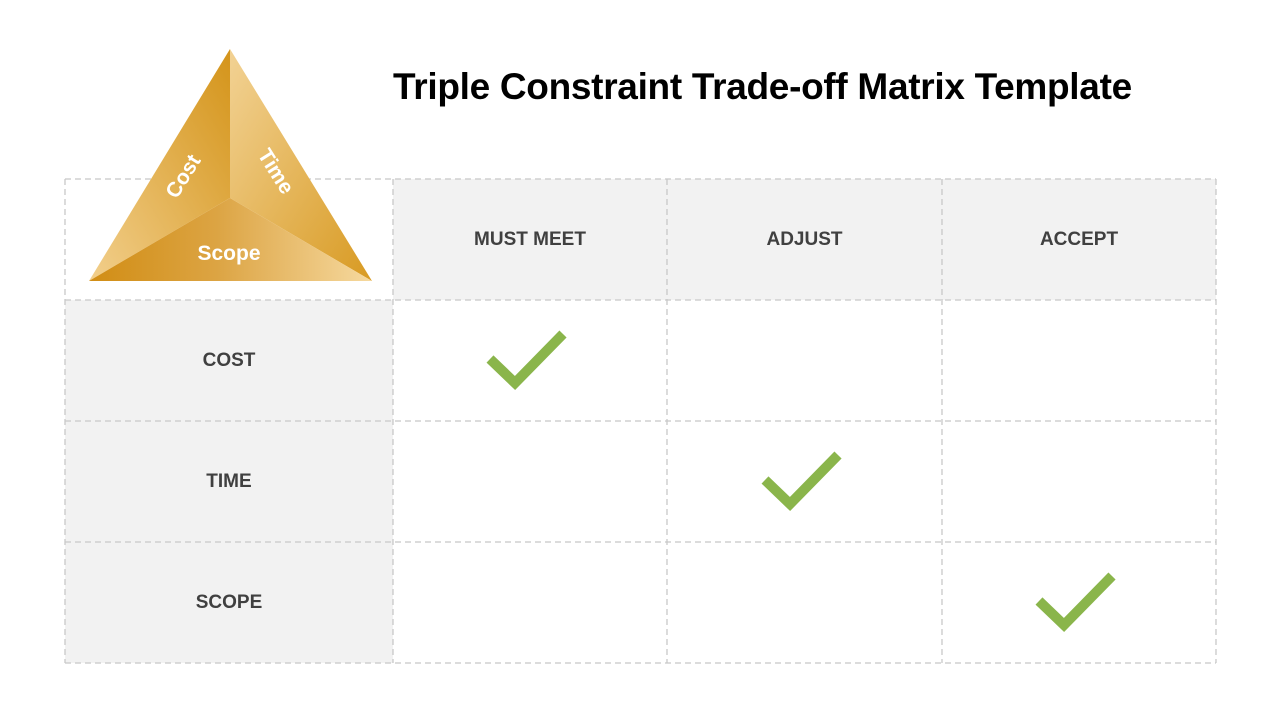  Describe the element at coordinates (228, 253) in the screenshot. I see `triangle-label-scope: Scope` at that location.